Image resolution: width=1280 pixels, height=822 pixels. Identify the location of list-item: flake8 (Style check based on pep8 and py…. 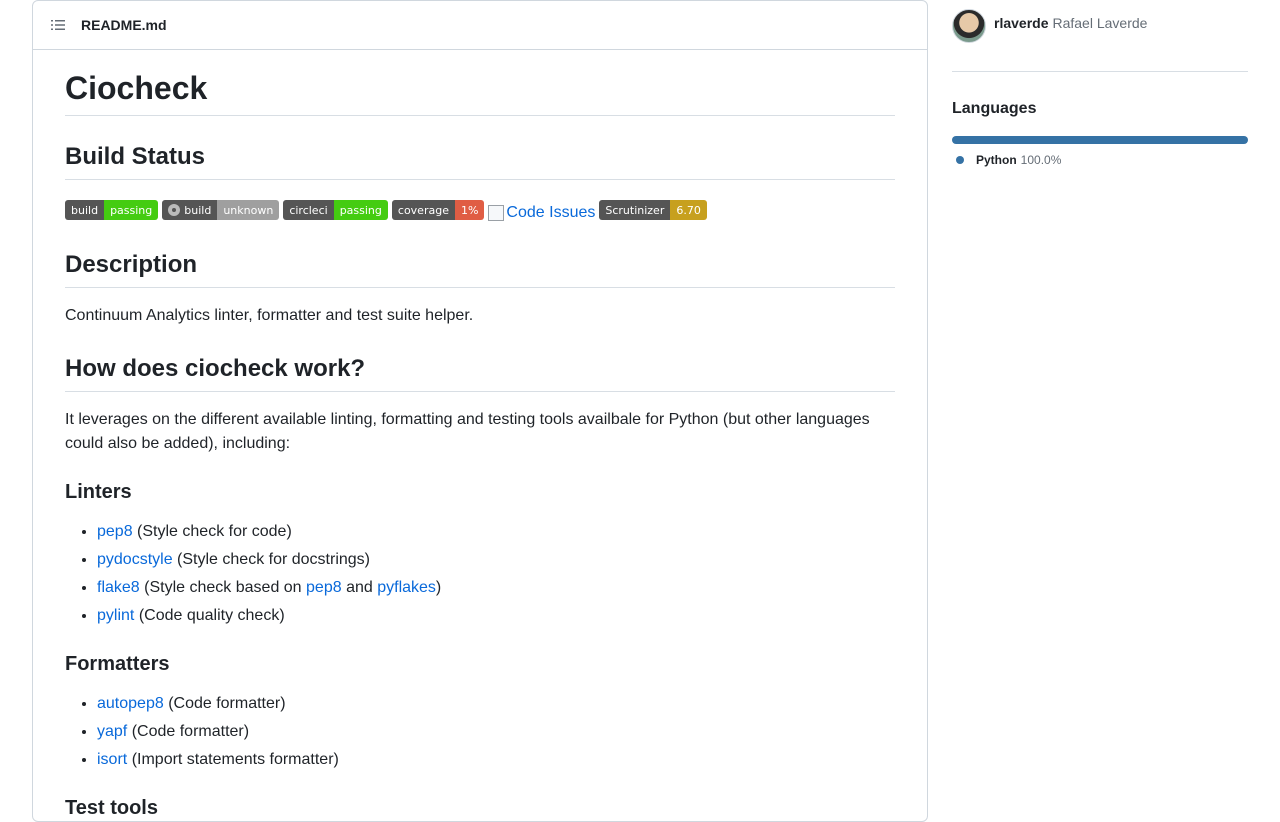
(496, 588).